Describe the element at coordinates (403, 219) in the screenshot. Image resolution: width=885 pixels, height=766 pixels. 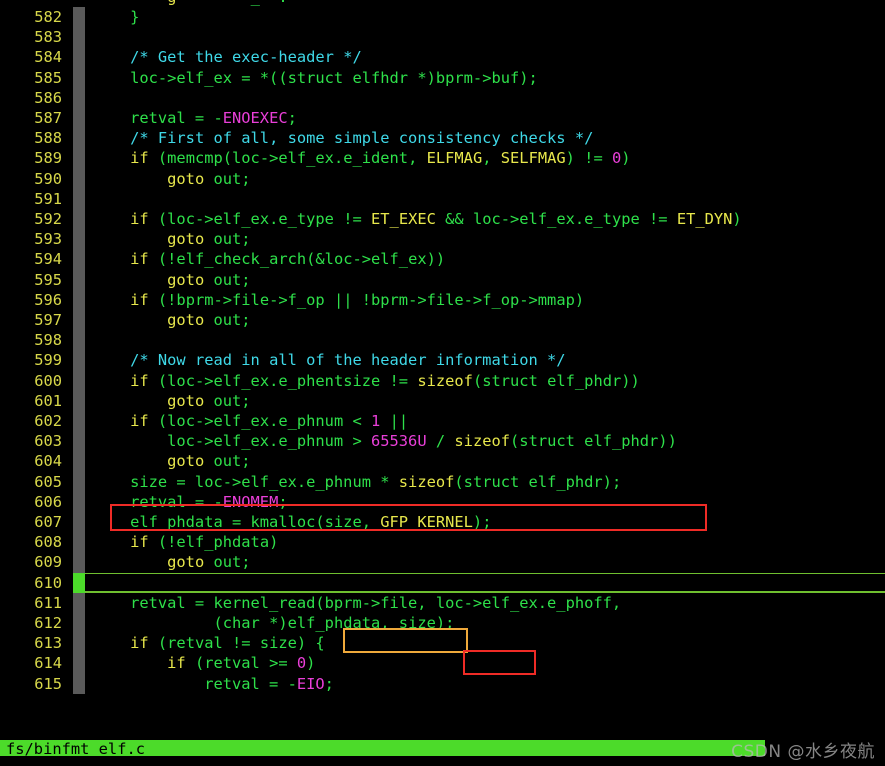
I see `code-token: ET_EXEC` at that location.